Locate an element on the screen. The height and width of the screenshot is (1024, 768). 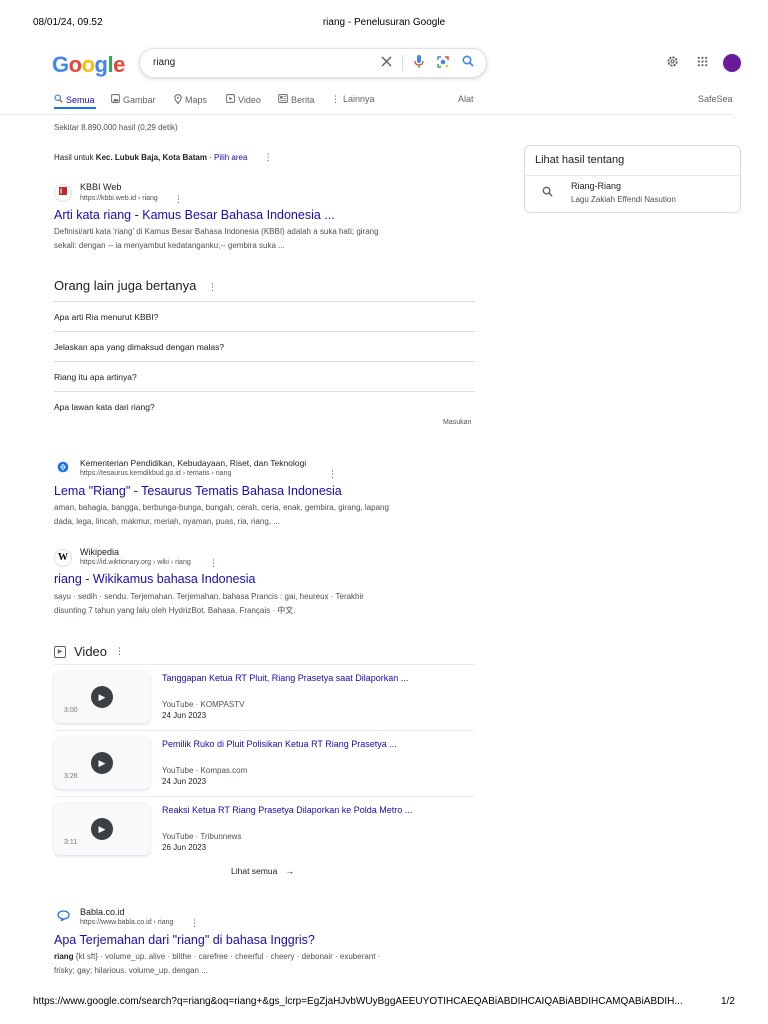
location-prefix: Hasil untuk is located at coordinates (75, 157).